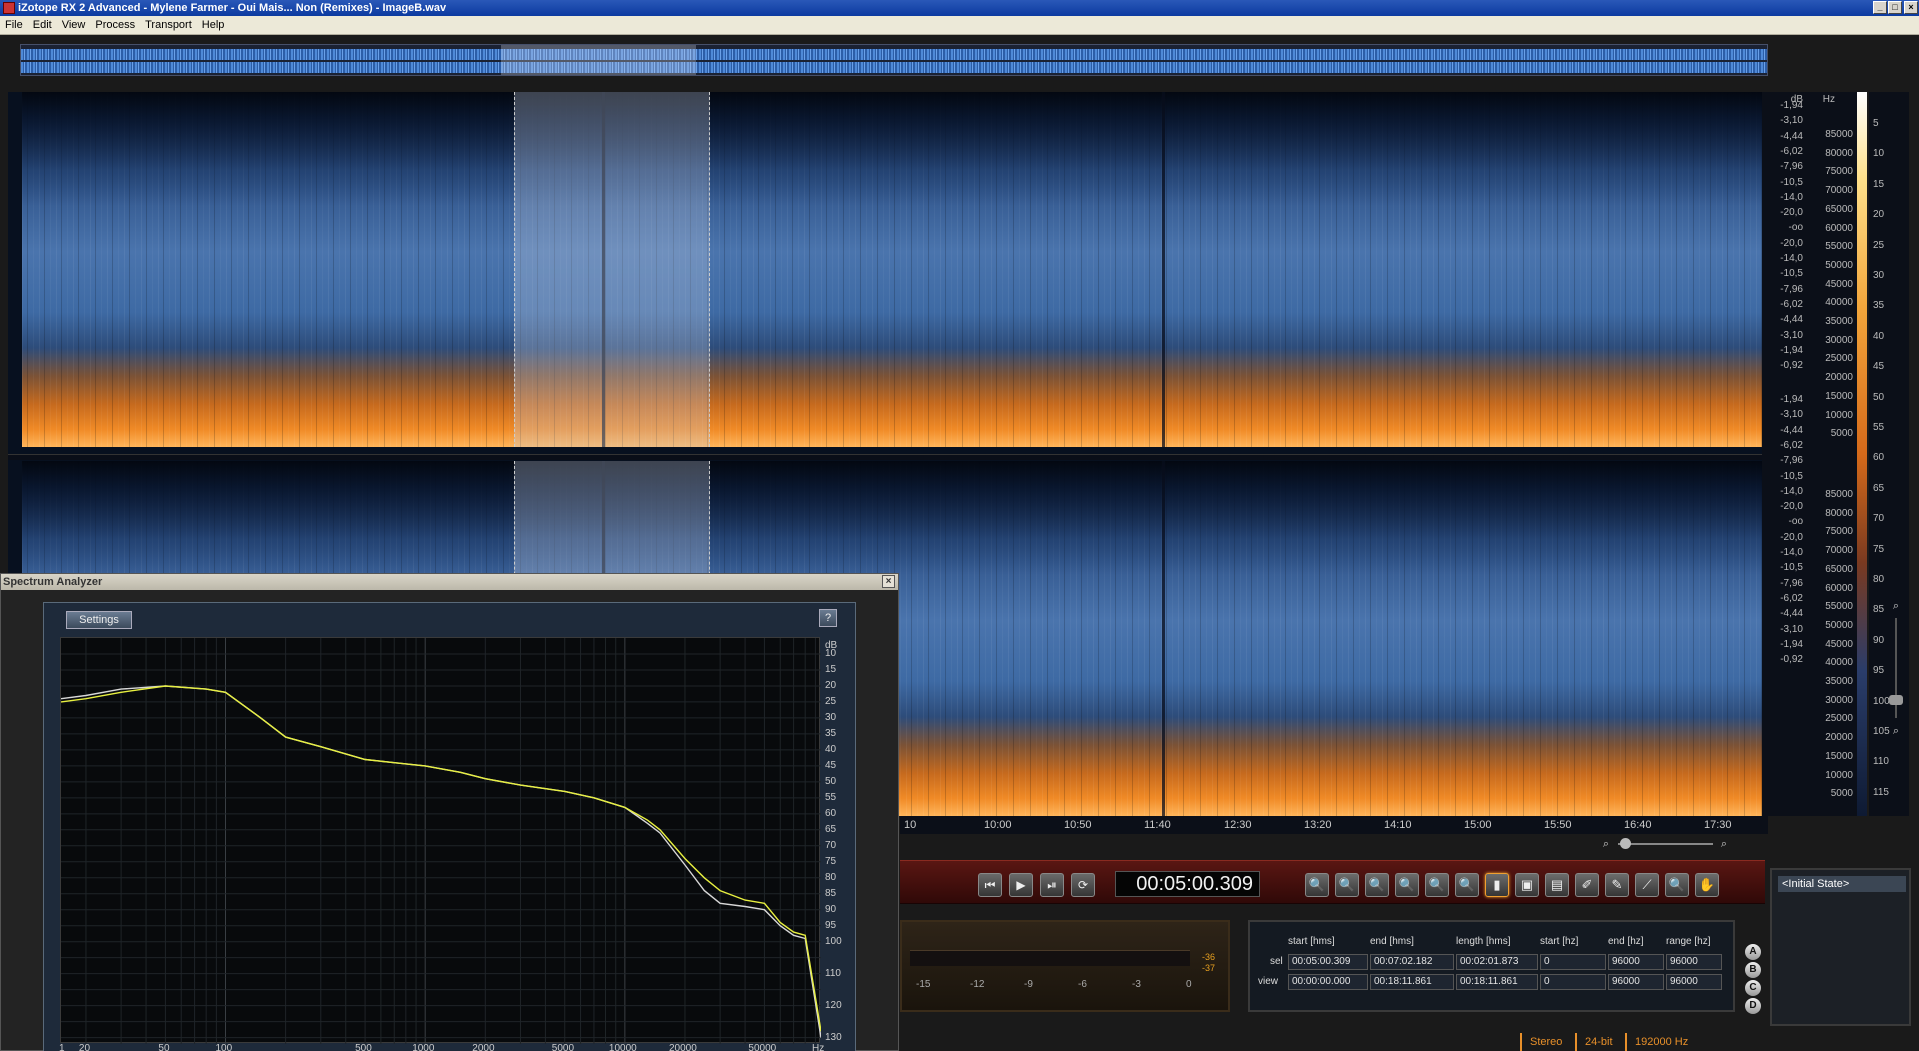  I want to click on time-tick: 10:50, so click(1078, 825).